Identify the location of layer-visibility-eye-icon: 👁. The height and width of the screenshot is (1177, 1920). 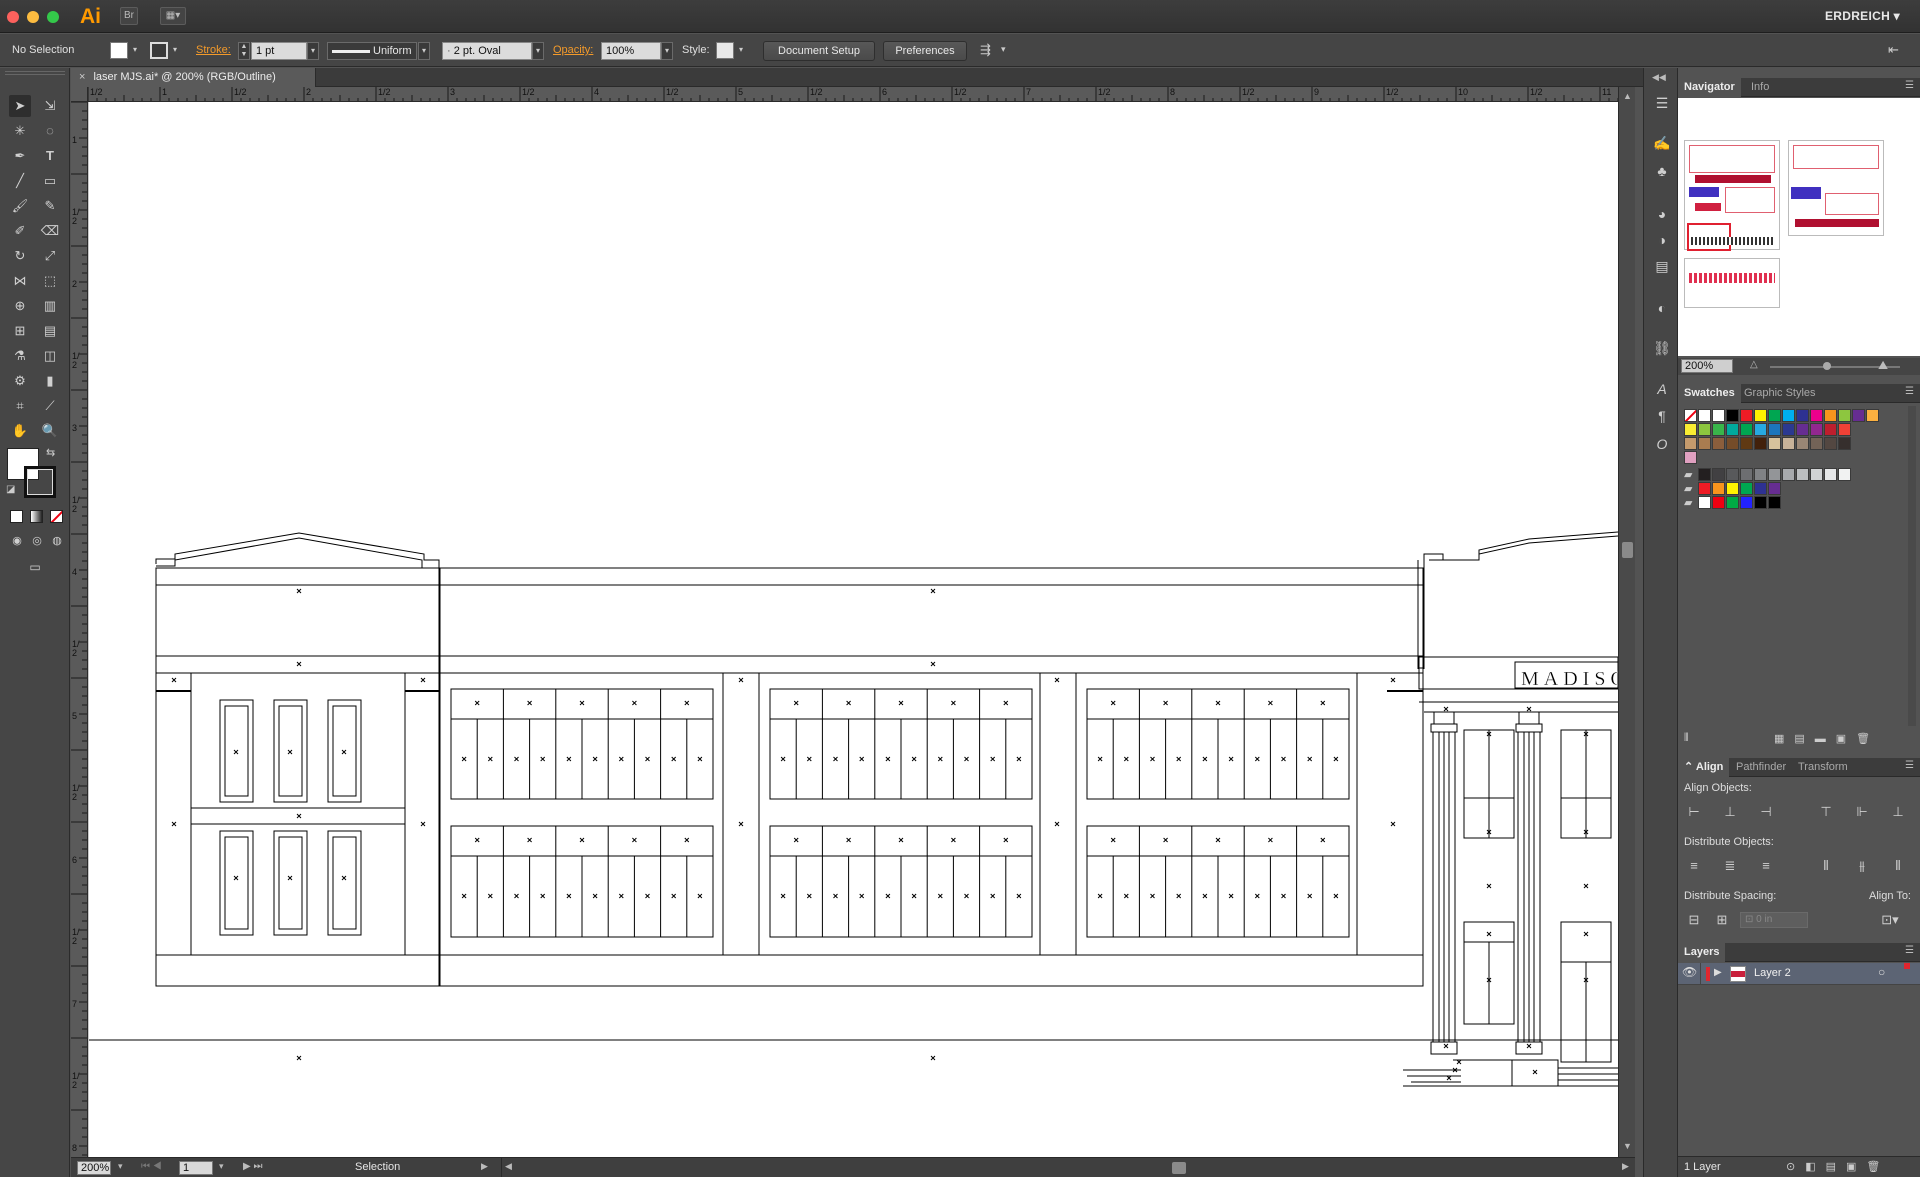
(1689, 972).